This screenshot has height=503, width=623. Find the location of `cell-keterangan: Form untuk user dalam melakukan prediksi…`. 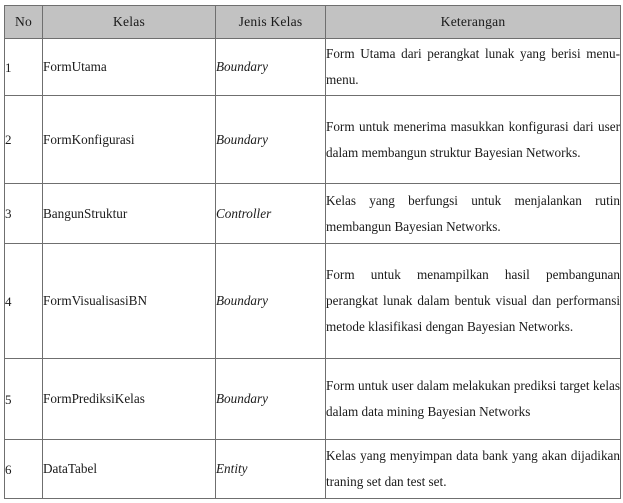

cell-keterangan: Form untuk user dalam melakukan prediksi… is located at coordinates (473, 399).